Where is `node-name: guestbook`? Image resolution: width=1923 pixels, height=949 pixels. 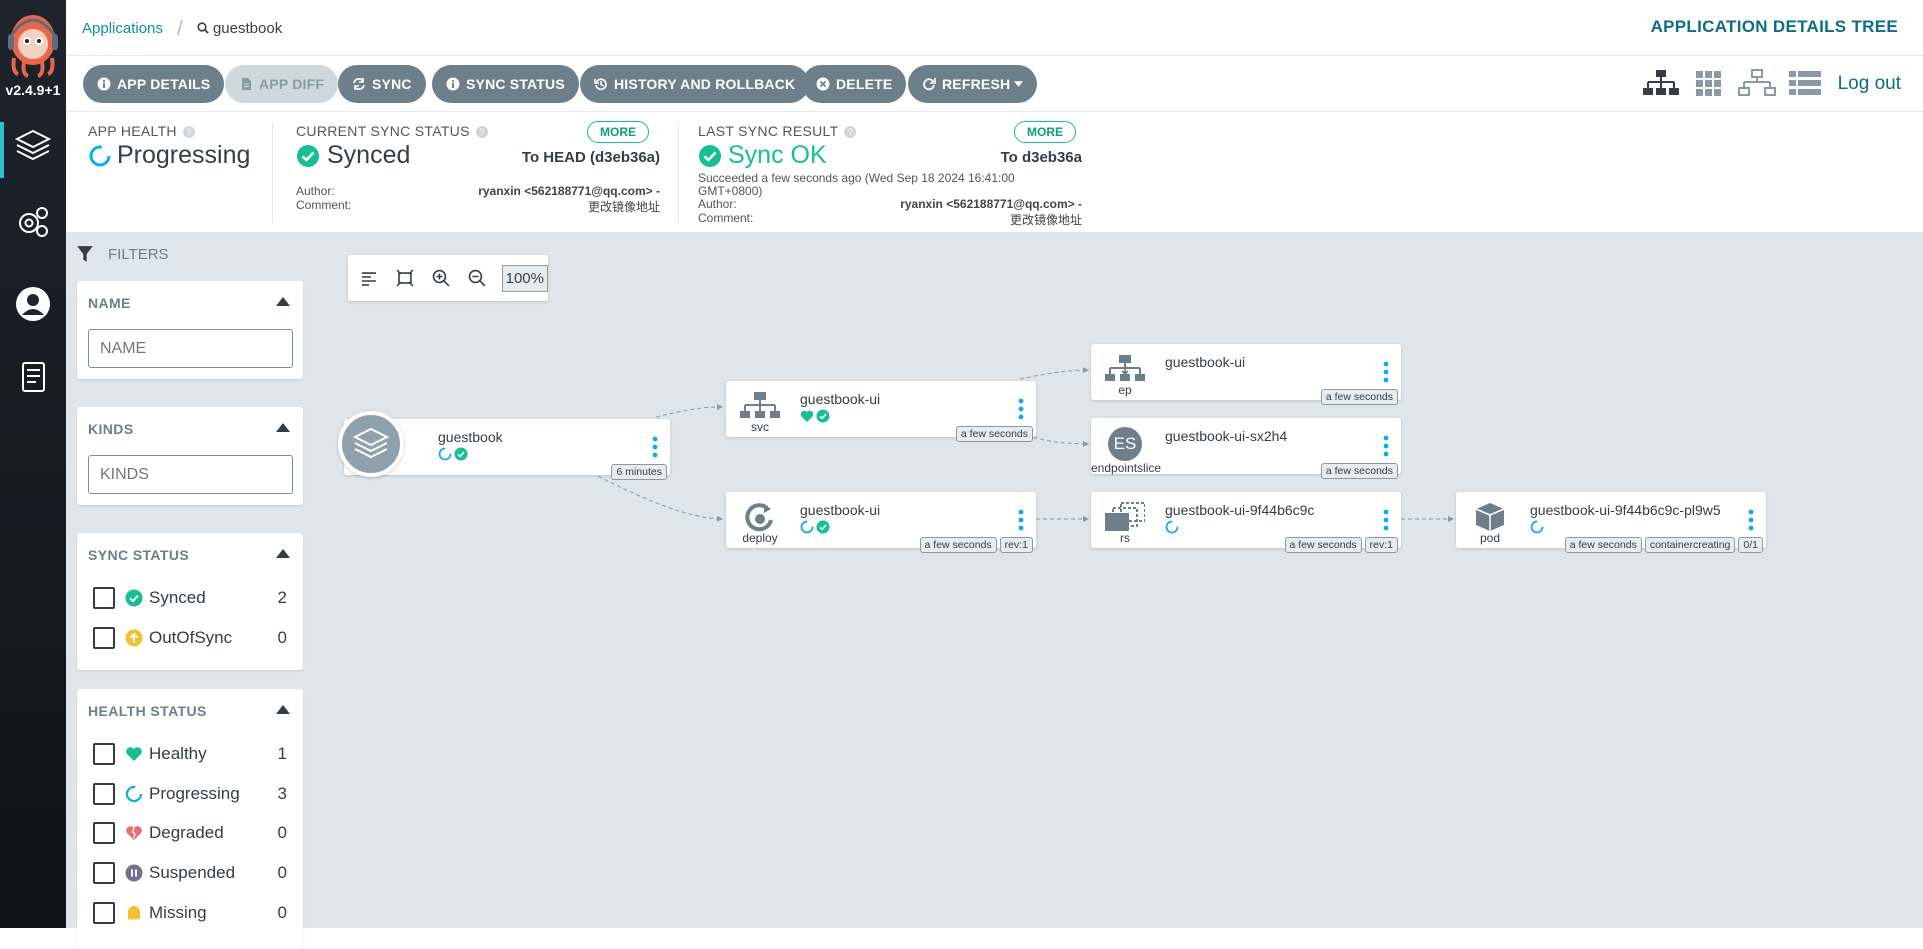 node-name: guestbook is located at coordinates (470, 437).